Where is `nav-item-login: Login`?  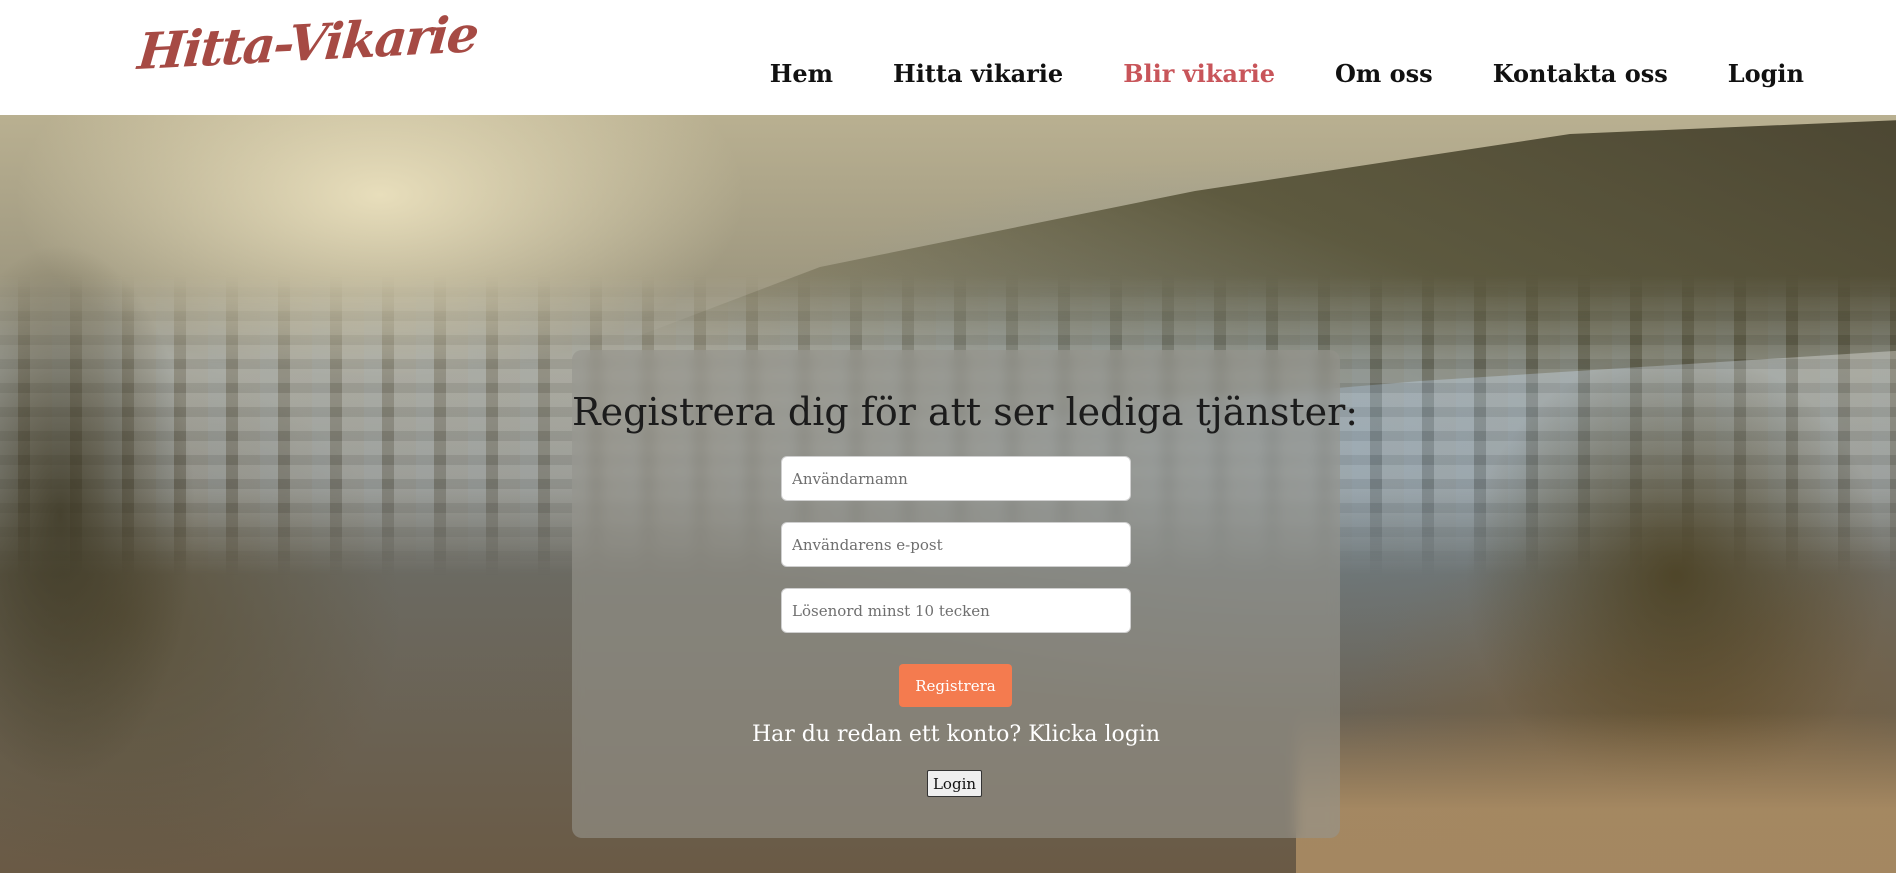
nav-item-login: Login is located at coordinates (1766, 73).